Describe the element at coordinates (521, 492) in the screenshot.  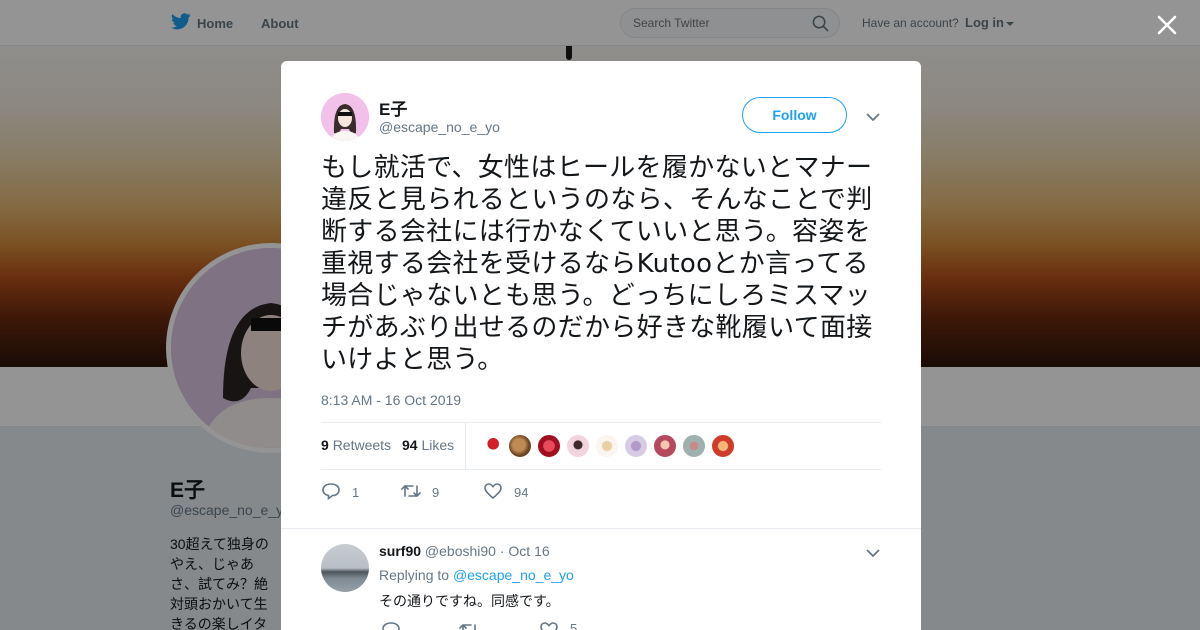
I see `like-count: 94` at that location.